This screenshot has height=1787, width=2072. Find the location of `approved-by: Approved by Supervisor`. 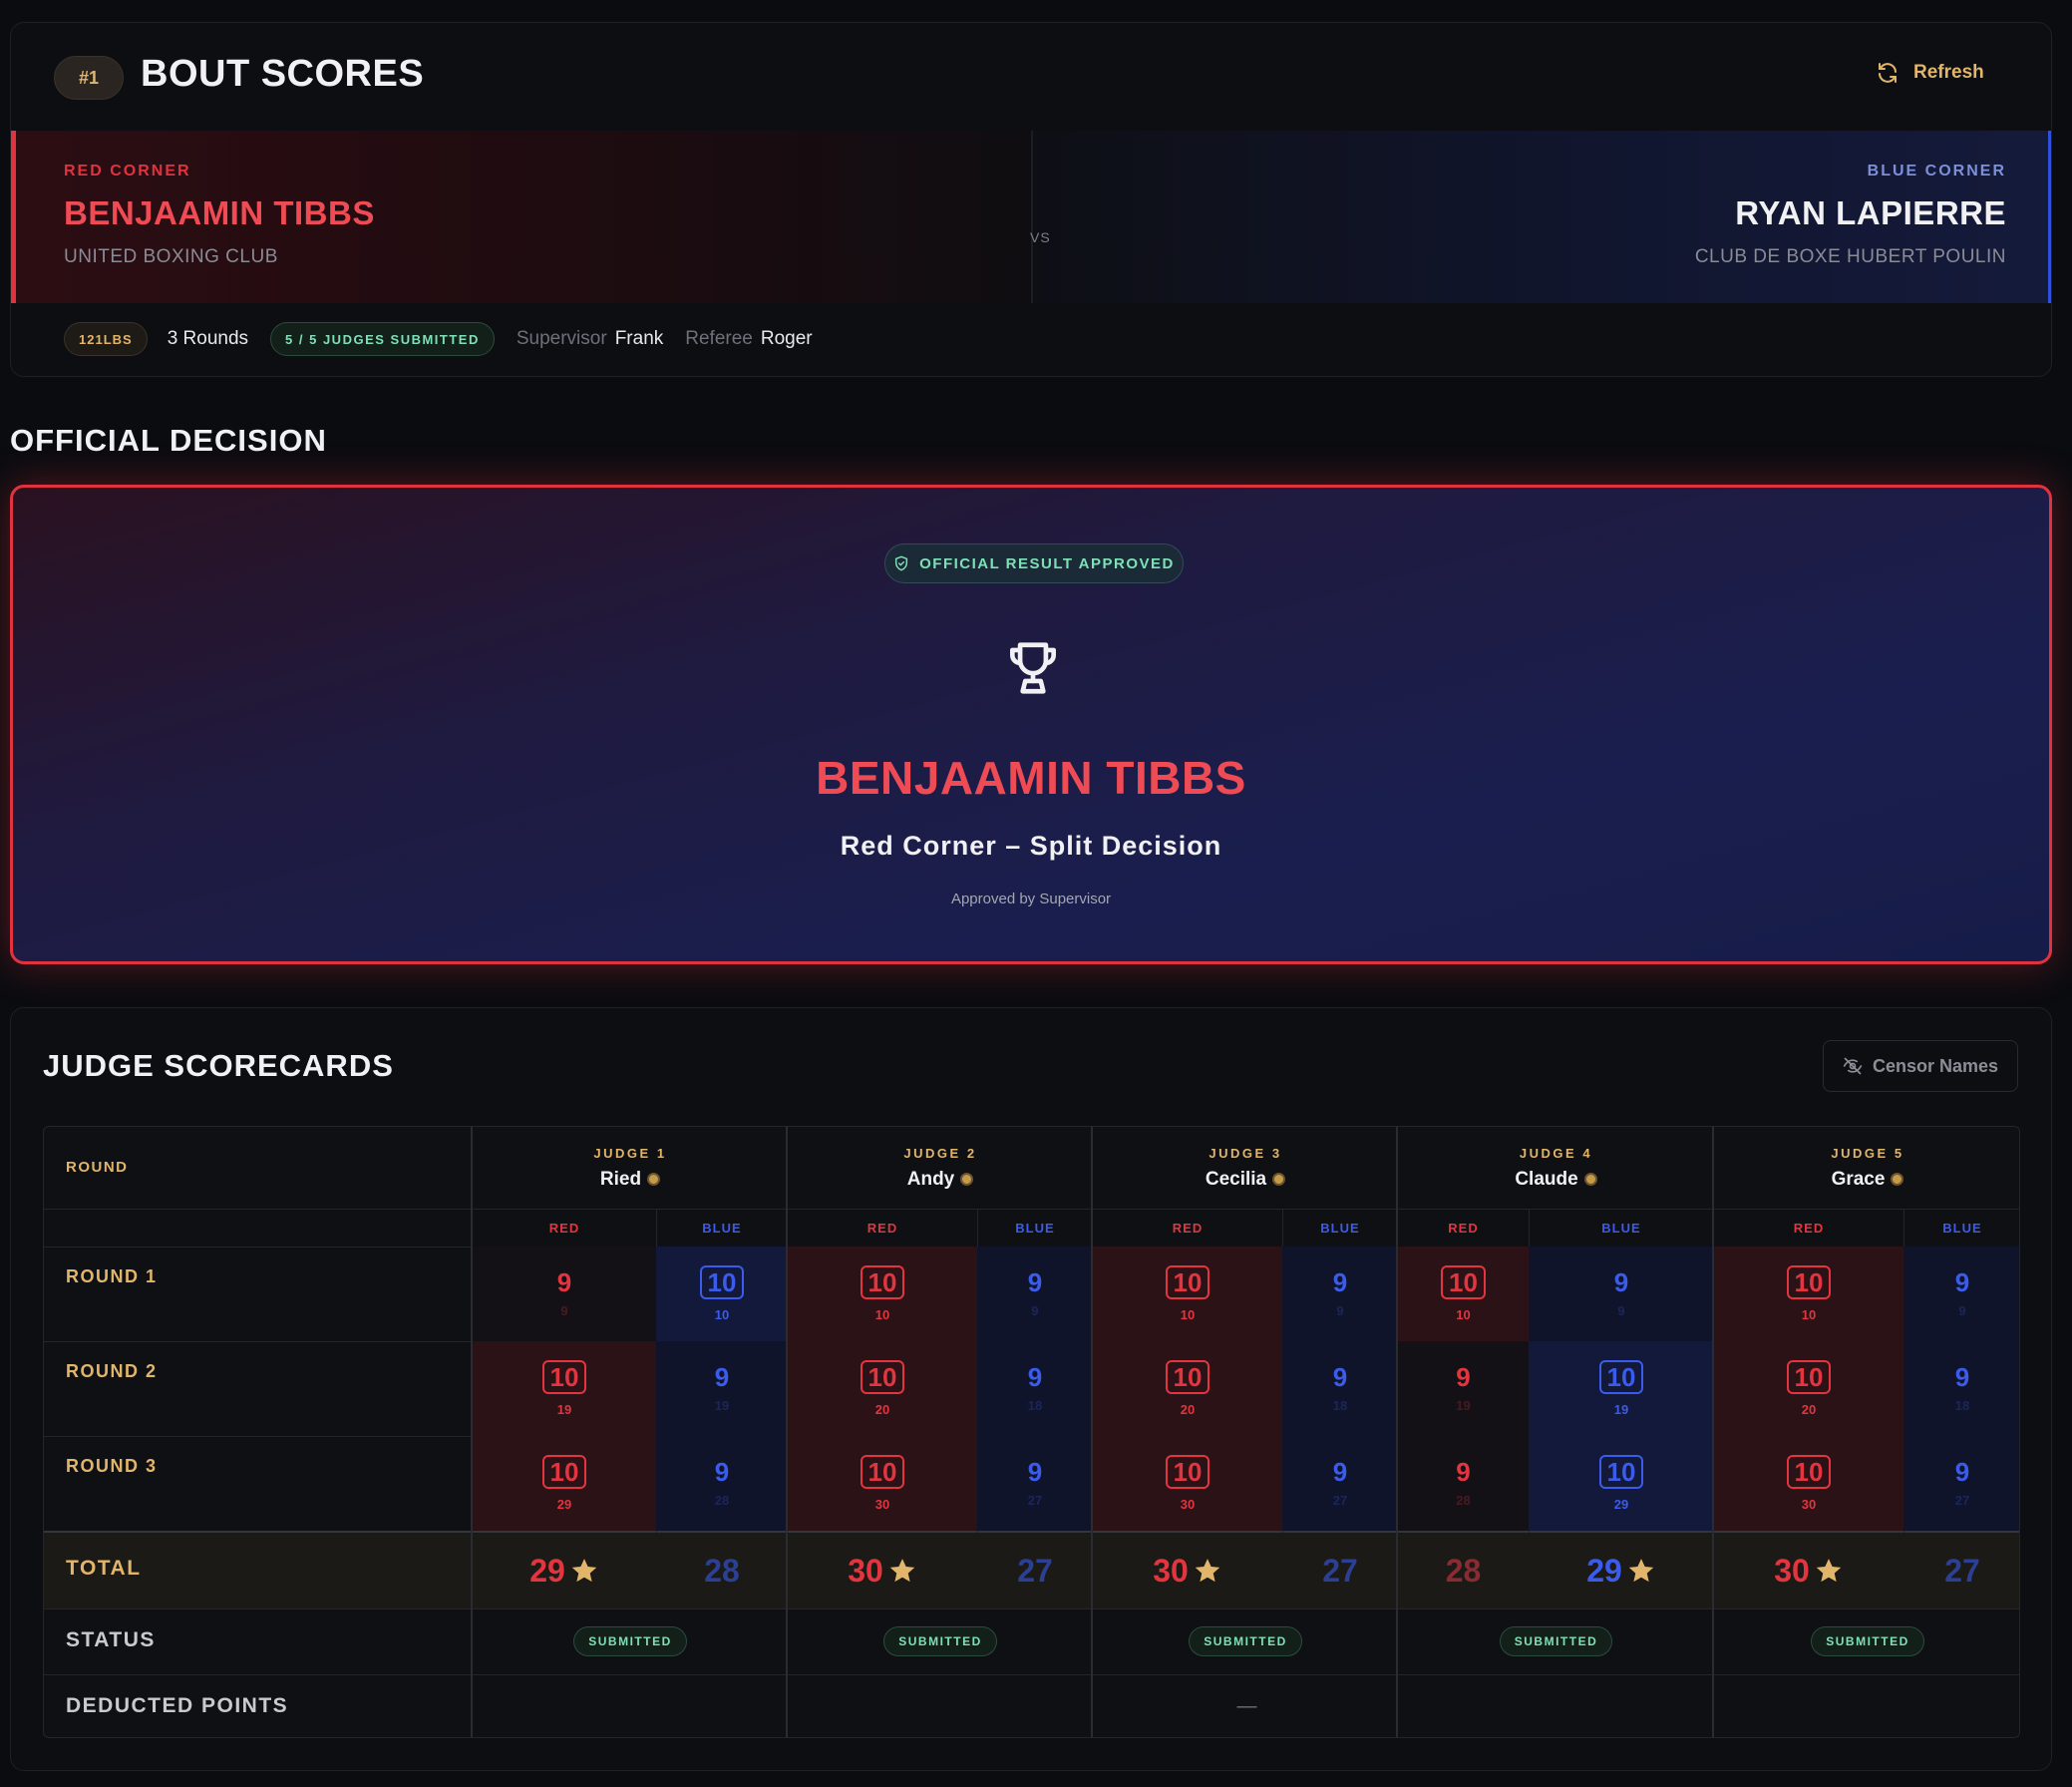

approved-by: Approved by Supervisor is located at coordinates (1031, 899).